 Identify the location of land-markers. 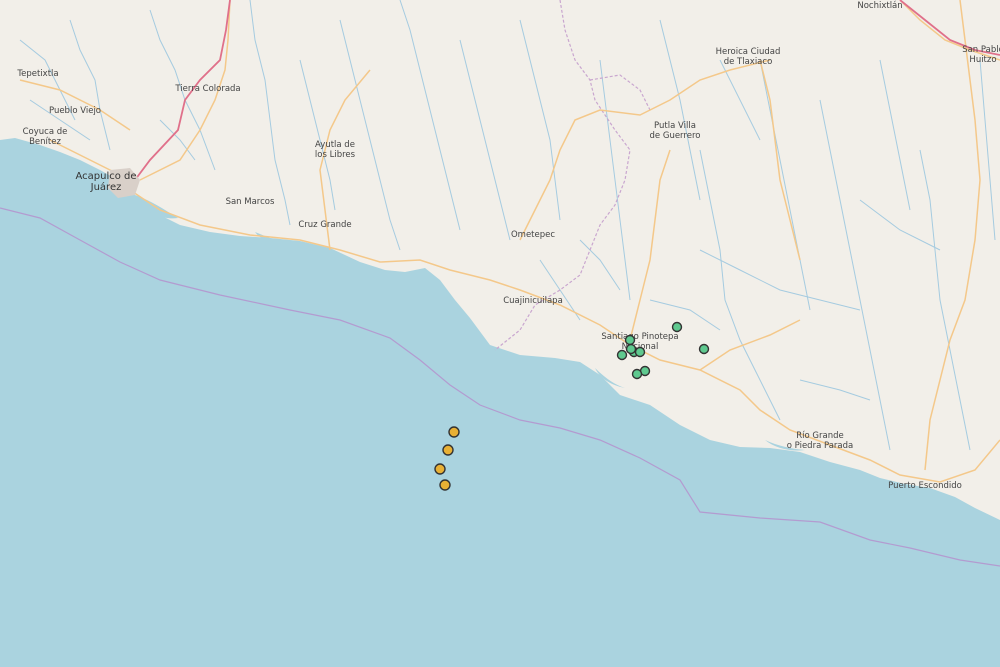
(663, 350).